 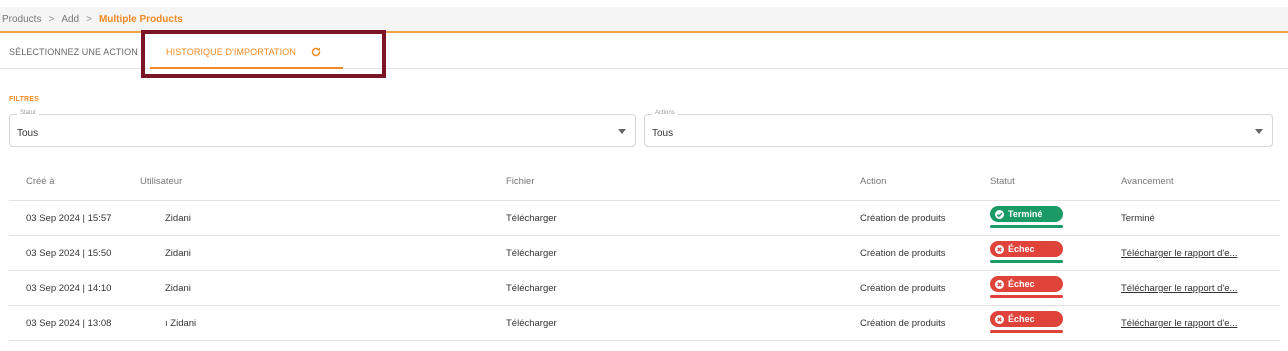 What do you see at coordinates (1138, 218) in the screenshot?
I see `cell-progress: Terminé` at bounding box center [1138, 218].